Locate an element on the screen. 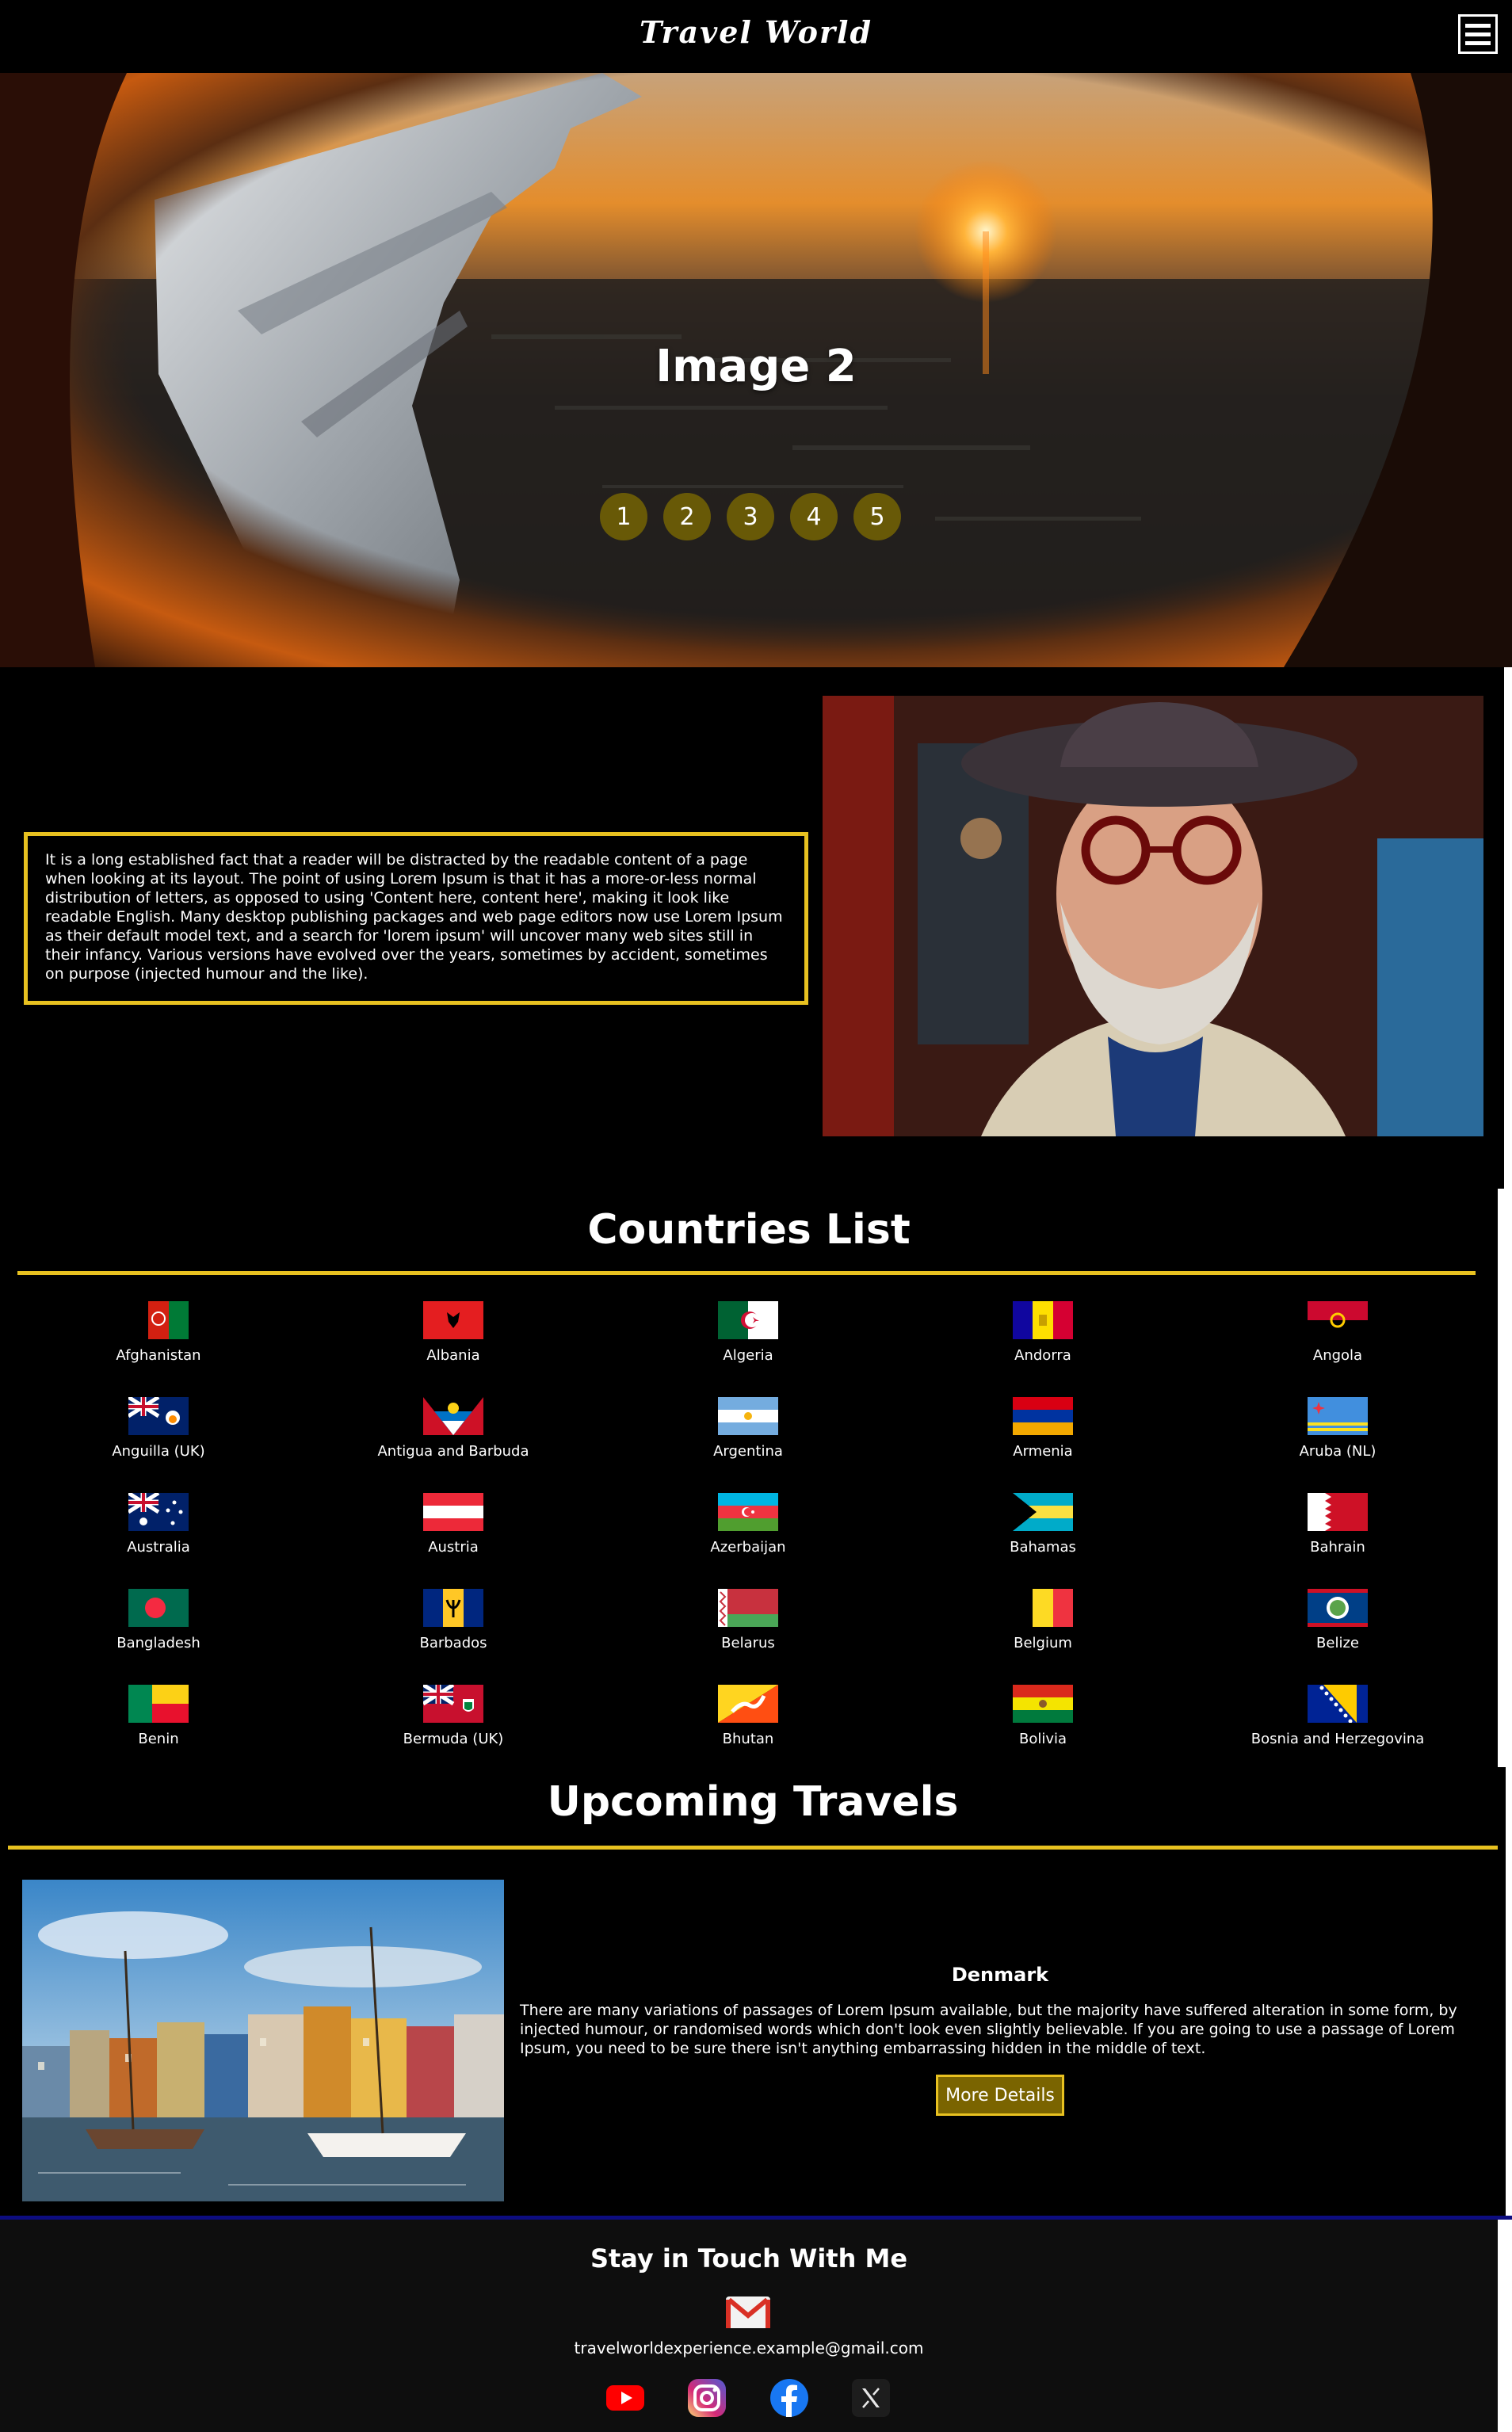 The width and height of the screenshot is (1512, 2432). country-name: Belarus is located at coordinates (748, 1643).